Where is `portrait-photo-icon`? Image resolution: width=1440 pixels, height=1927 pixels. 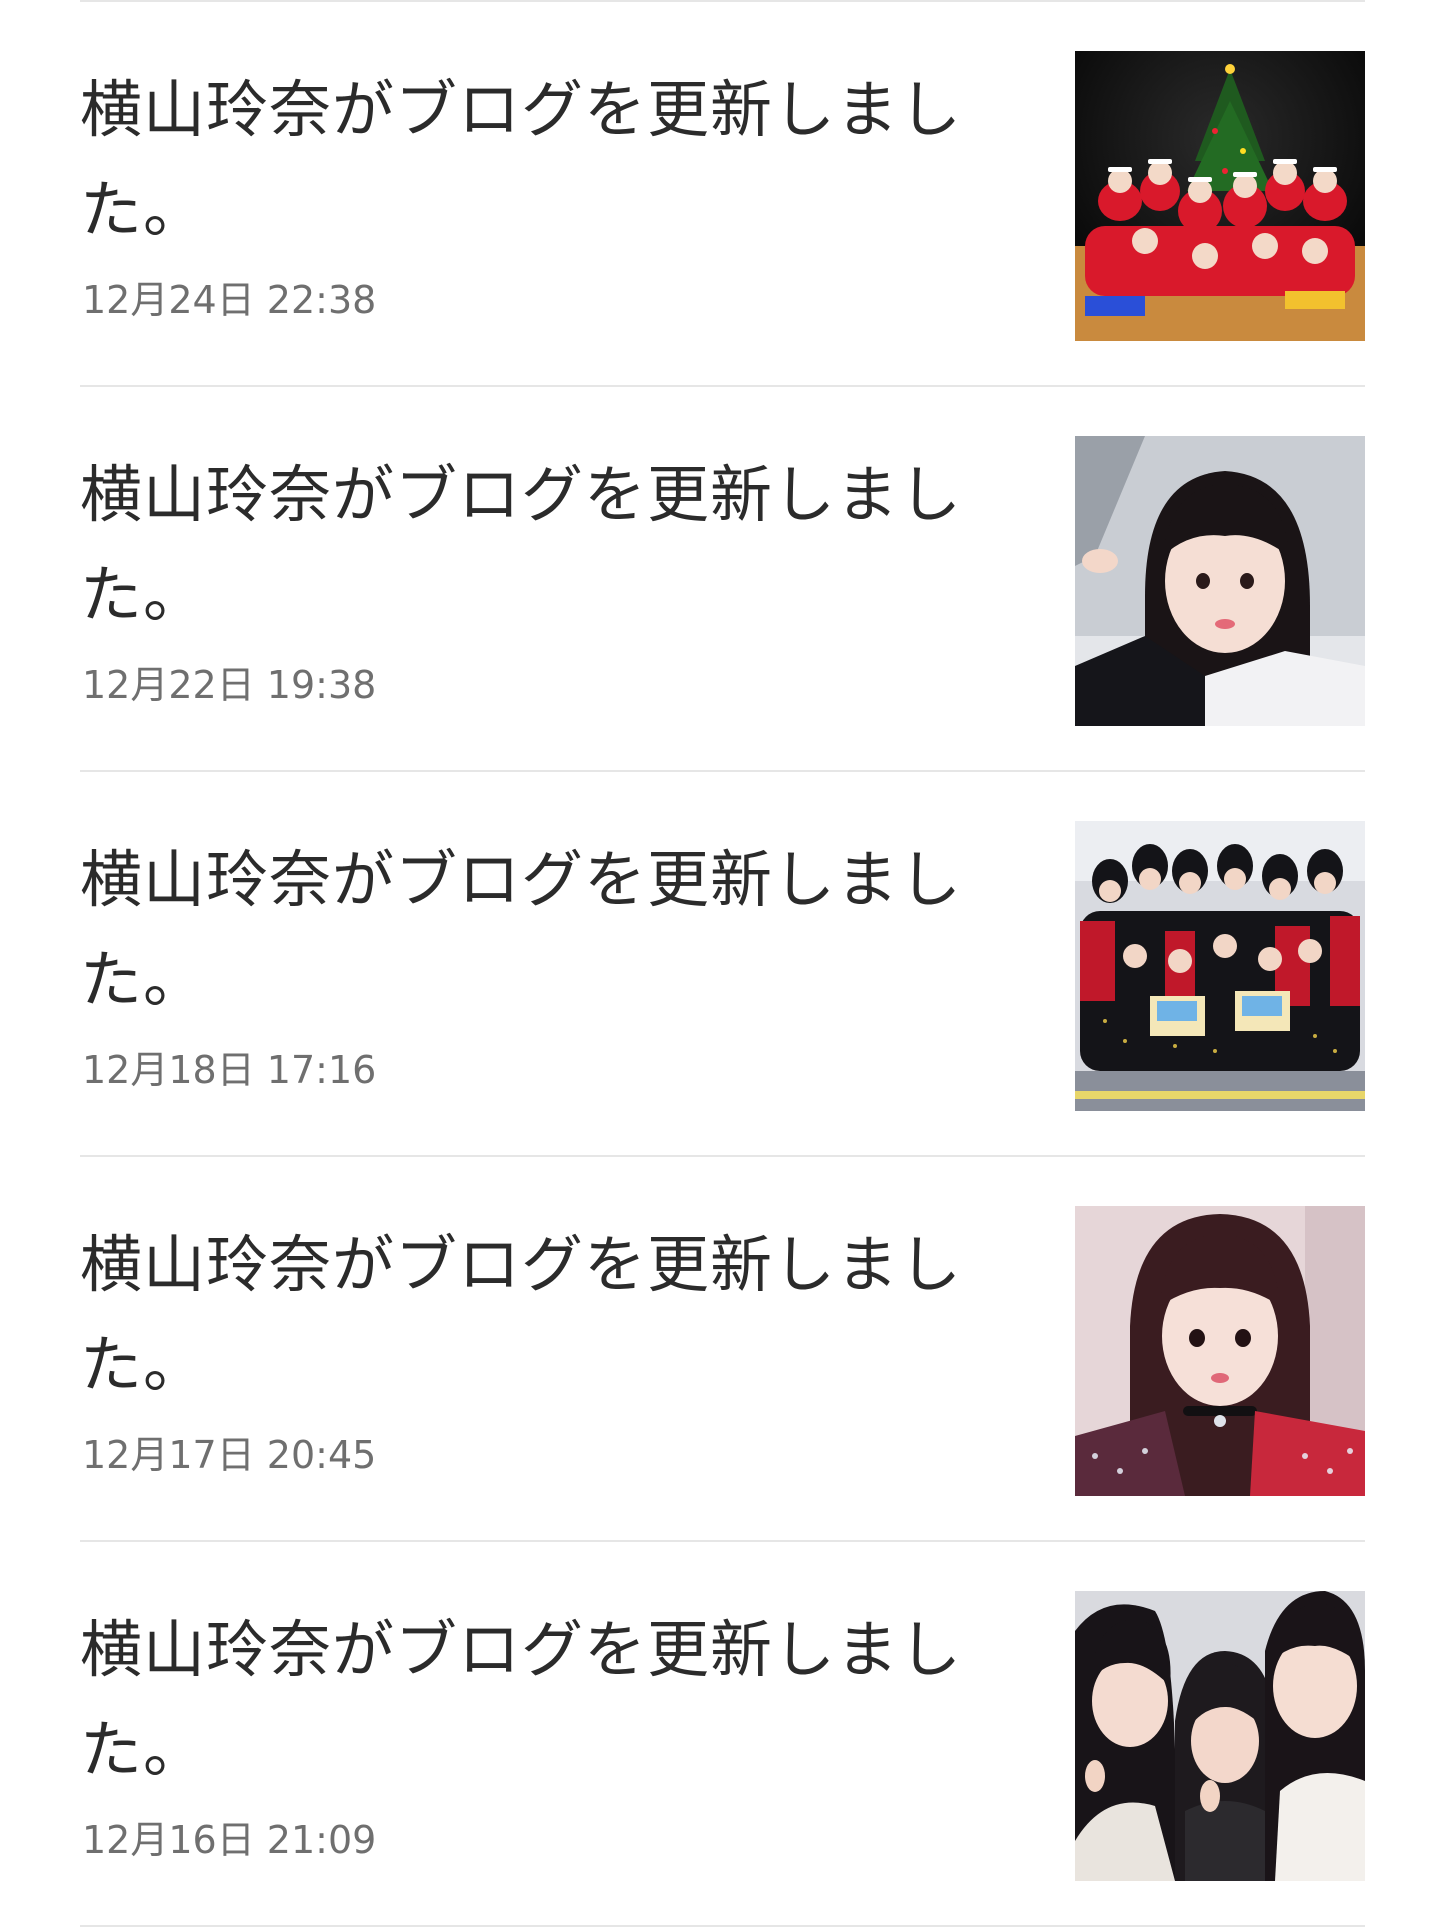 portrait-photo-icon is located at coordinates (1220, 1351).